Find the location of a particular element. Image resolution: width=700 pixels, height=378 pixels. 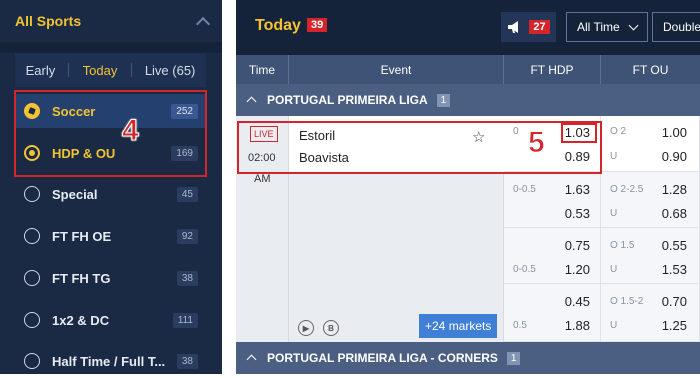

time-filter-select: All Time is located at coordinates (607, 27).